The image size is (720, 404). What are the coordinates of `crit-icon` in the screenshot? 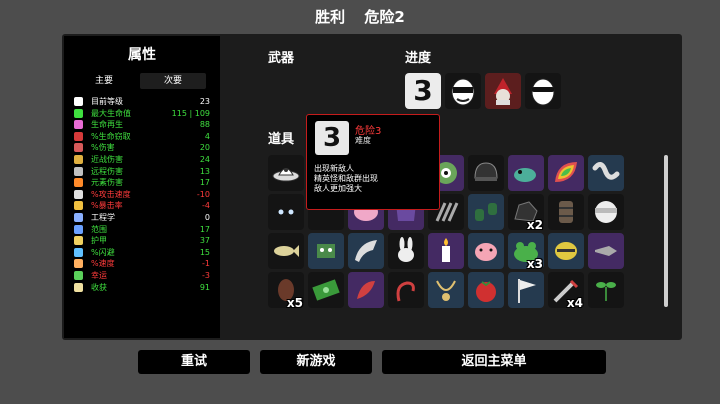 It's located at (78, 206).